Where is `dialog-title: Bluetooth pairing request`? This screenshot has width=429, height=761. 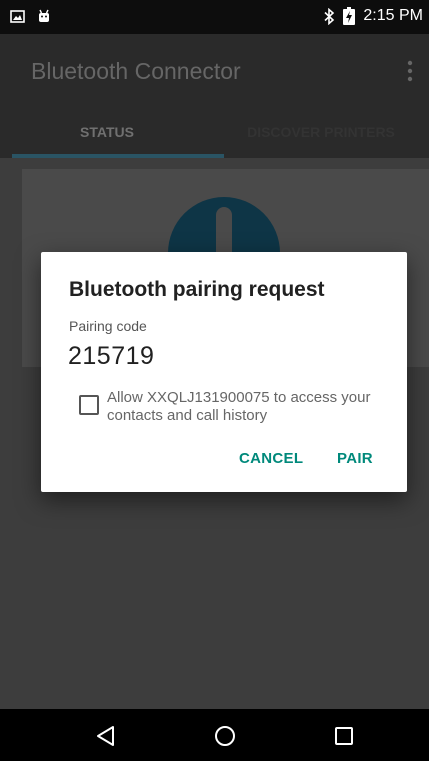 dialog-title: Bluetooth pairing request is located at coordinates (197, 289).